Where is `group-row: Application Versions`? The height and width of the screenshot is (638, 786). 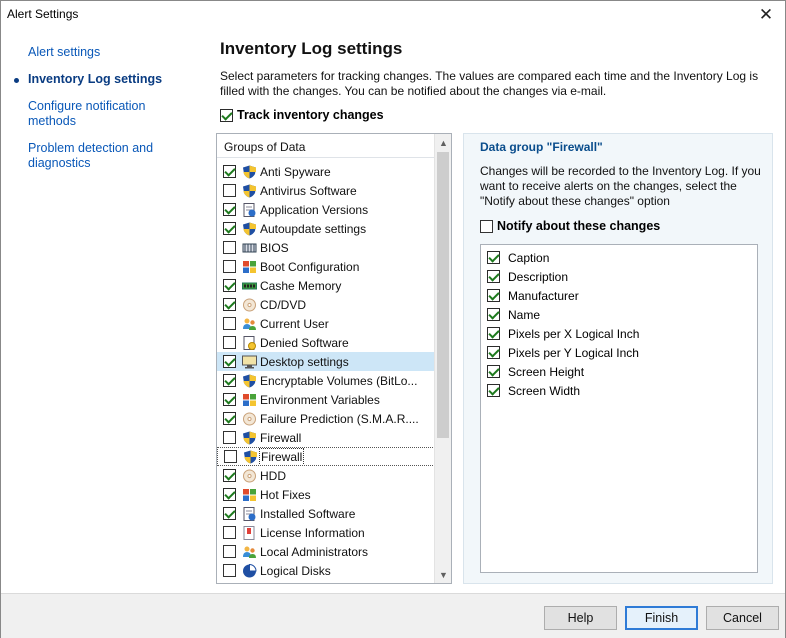 group-row: Application Versions is located at coordinates (326, 209).